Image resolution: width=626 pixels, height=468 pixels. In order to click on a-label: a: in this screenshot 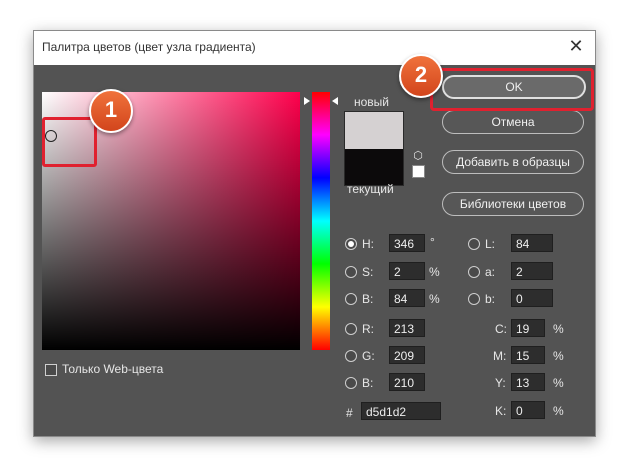, I will do `click(490, 272)`.